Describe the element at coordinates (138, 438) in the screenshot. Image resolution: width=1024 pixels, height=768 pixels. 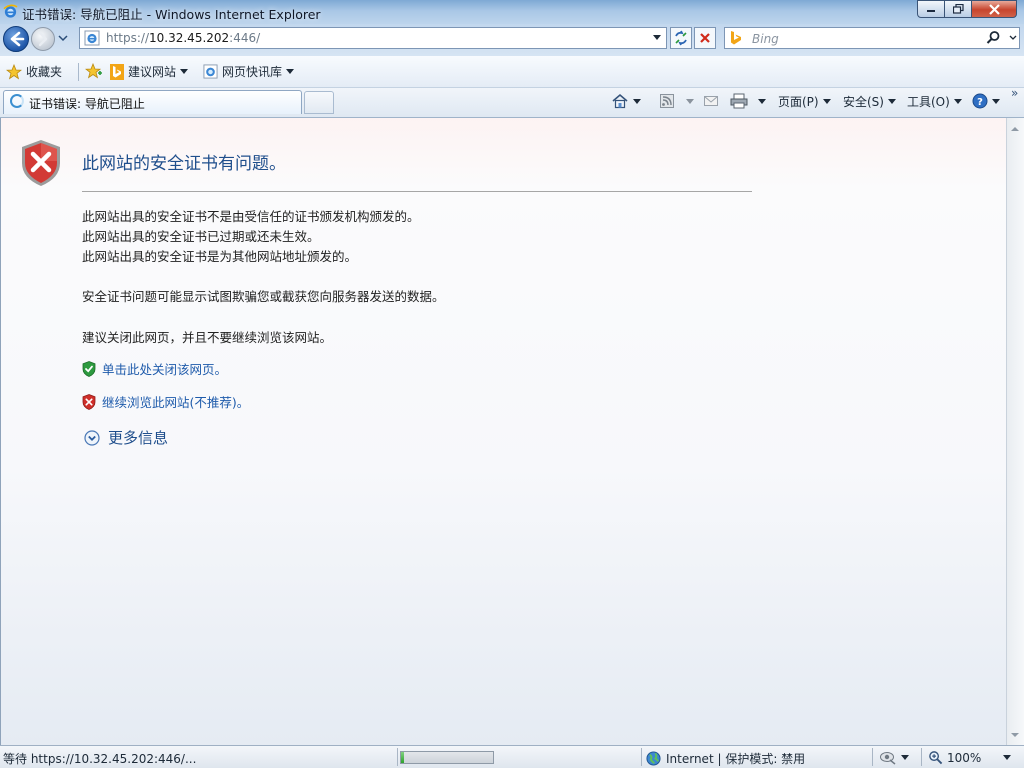
I see `more-information-label: 更多信息` at that location.